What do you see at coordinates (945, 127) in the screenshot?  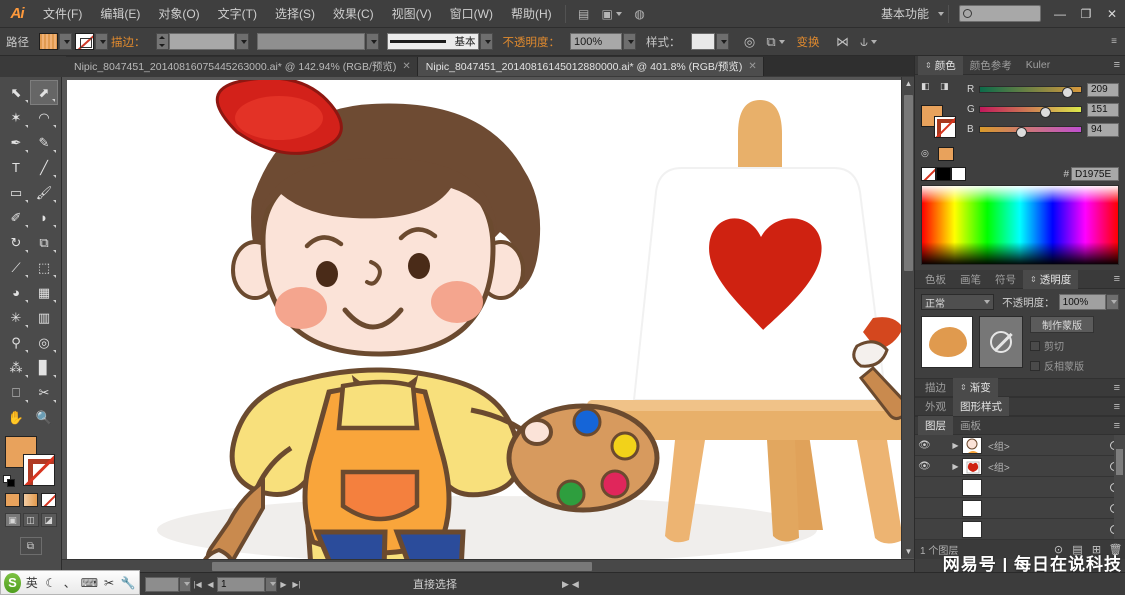 I see `color-stroke-swatch` at bounding box center [945, 127].